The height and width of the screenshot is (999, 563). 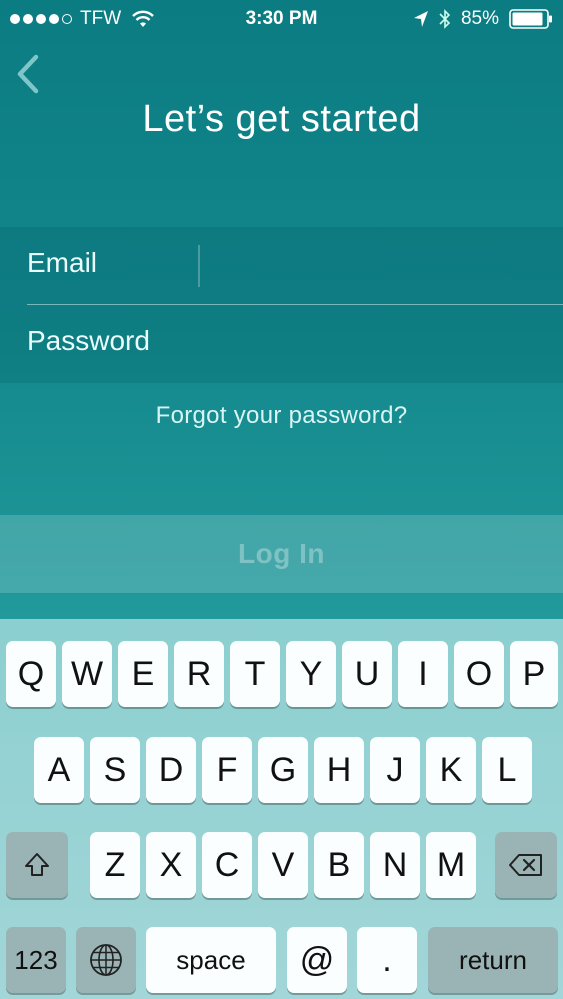 I want to click on key-x: X, so click(x=171, y=865).